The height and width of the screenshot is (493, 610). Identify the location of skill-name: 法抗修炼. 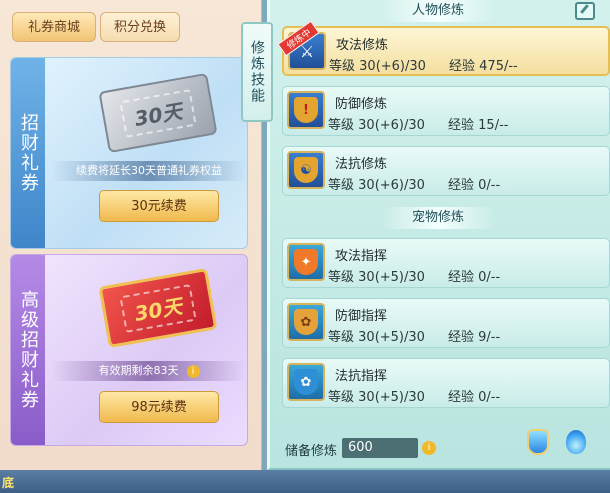
(361, 164).